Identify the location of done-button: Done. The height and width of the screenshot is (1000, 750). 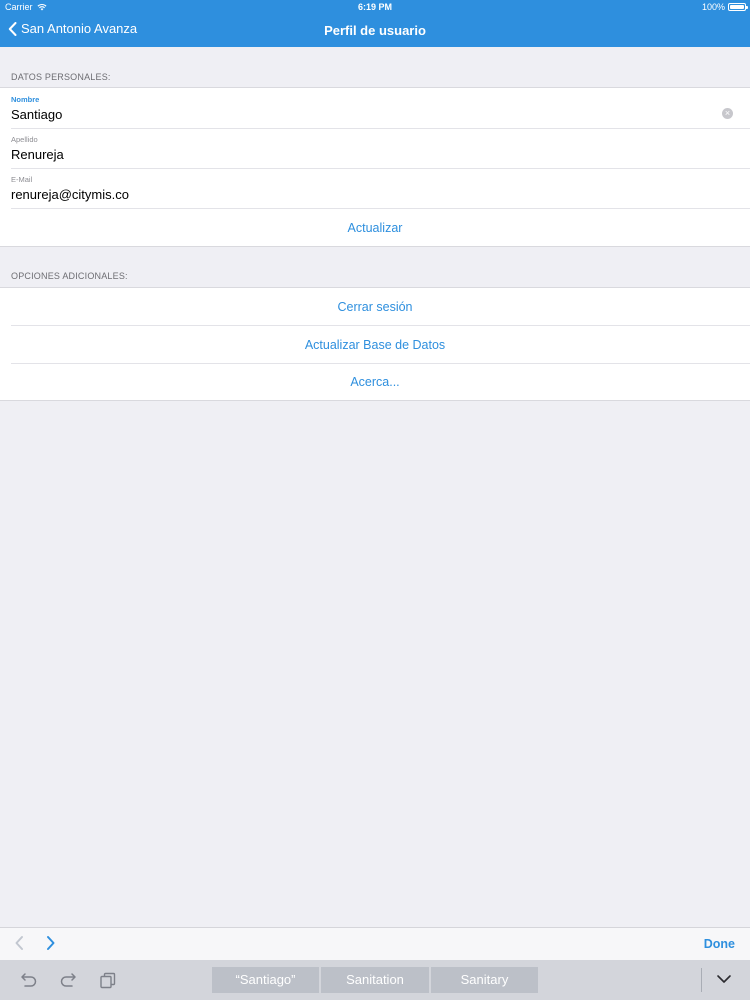
(719, 944).